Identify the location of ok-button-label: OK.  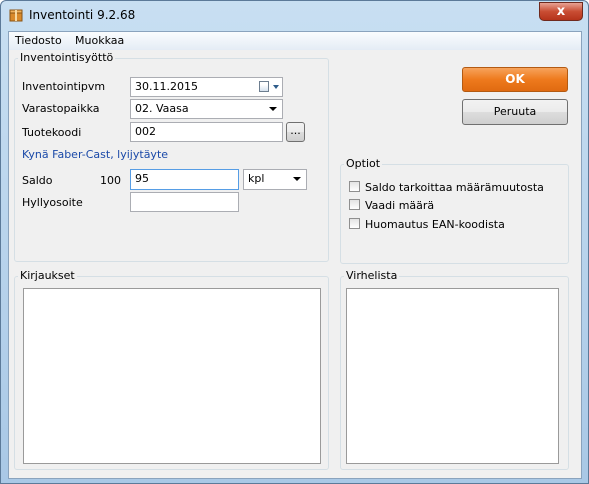
(515, 79).